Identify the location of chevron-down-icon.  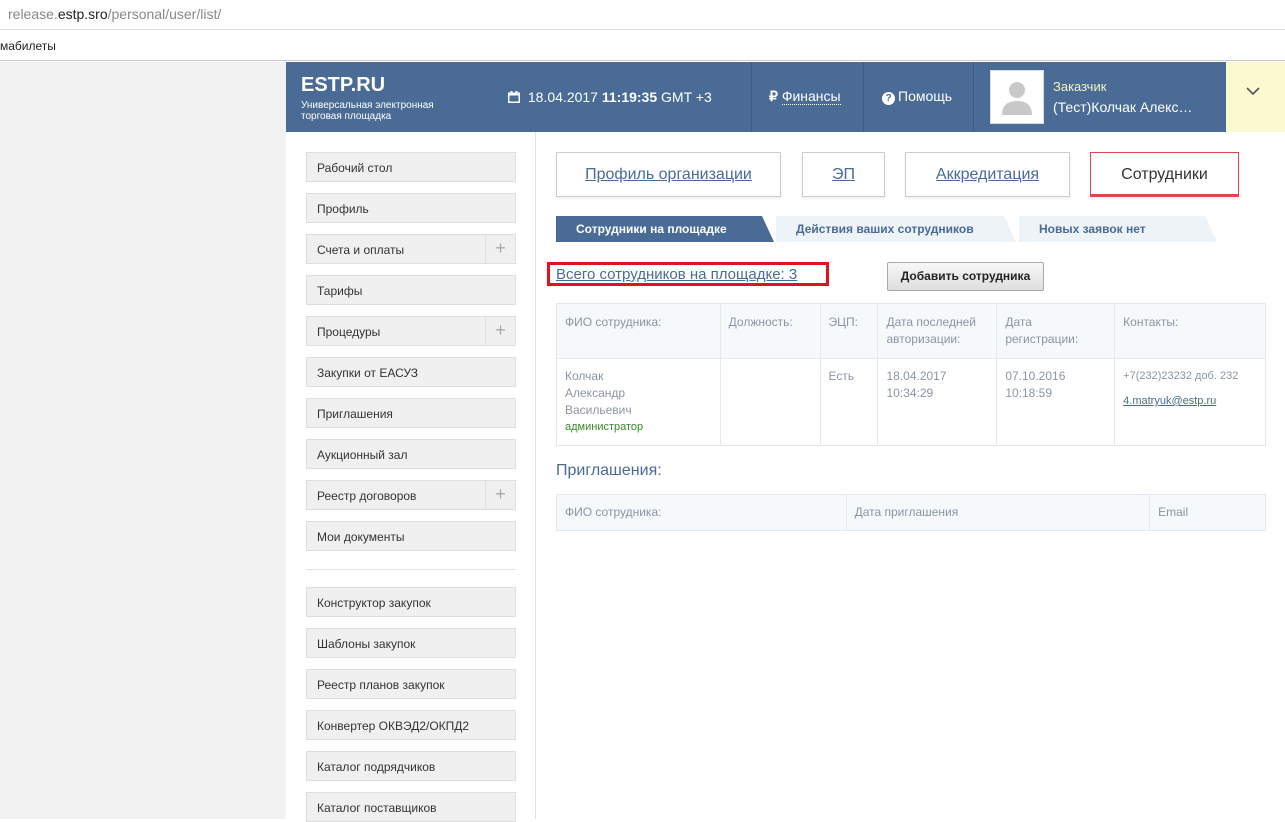
(1253, 91).